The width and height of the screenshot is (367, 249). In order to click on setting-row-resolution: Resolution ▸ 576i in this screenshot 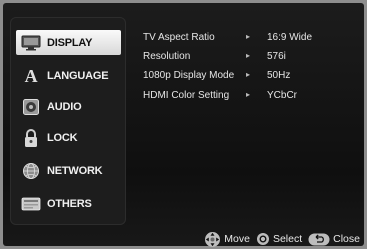, I will do `click(248, 58)`.